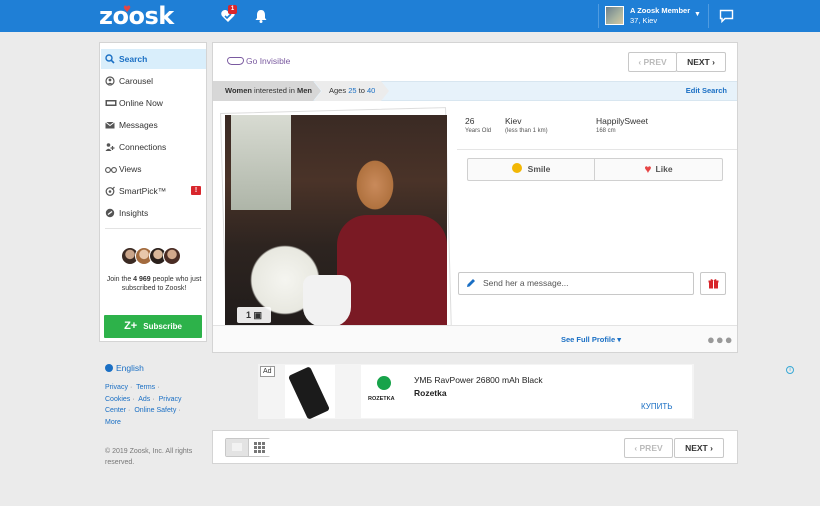  I want to click on footer-link-terms: Terms, so click(145, 387).